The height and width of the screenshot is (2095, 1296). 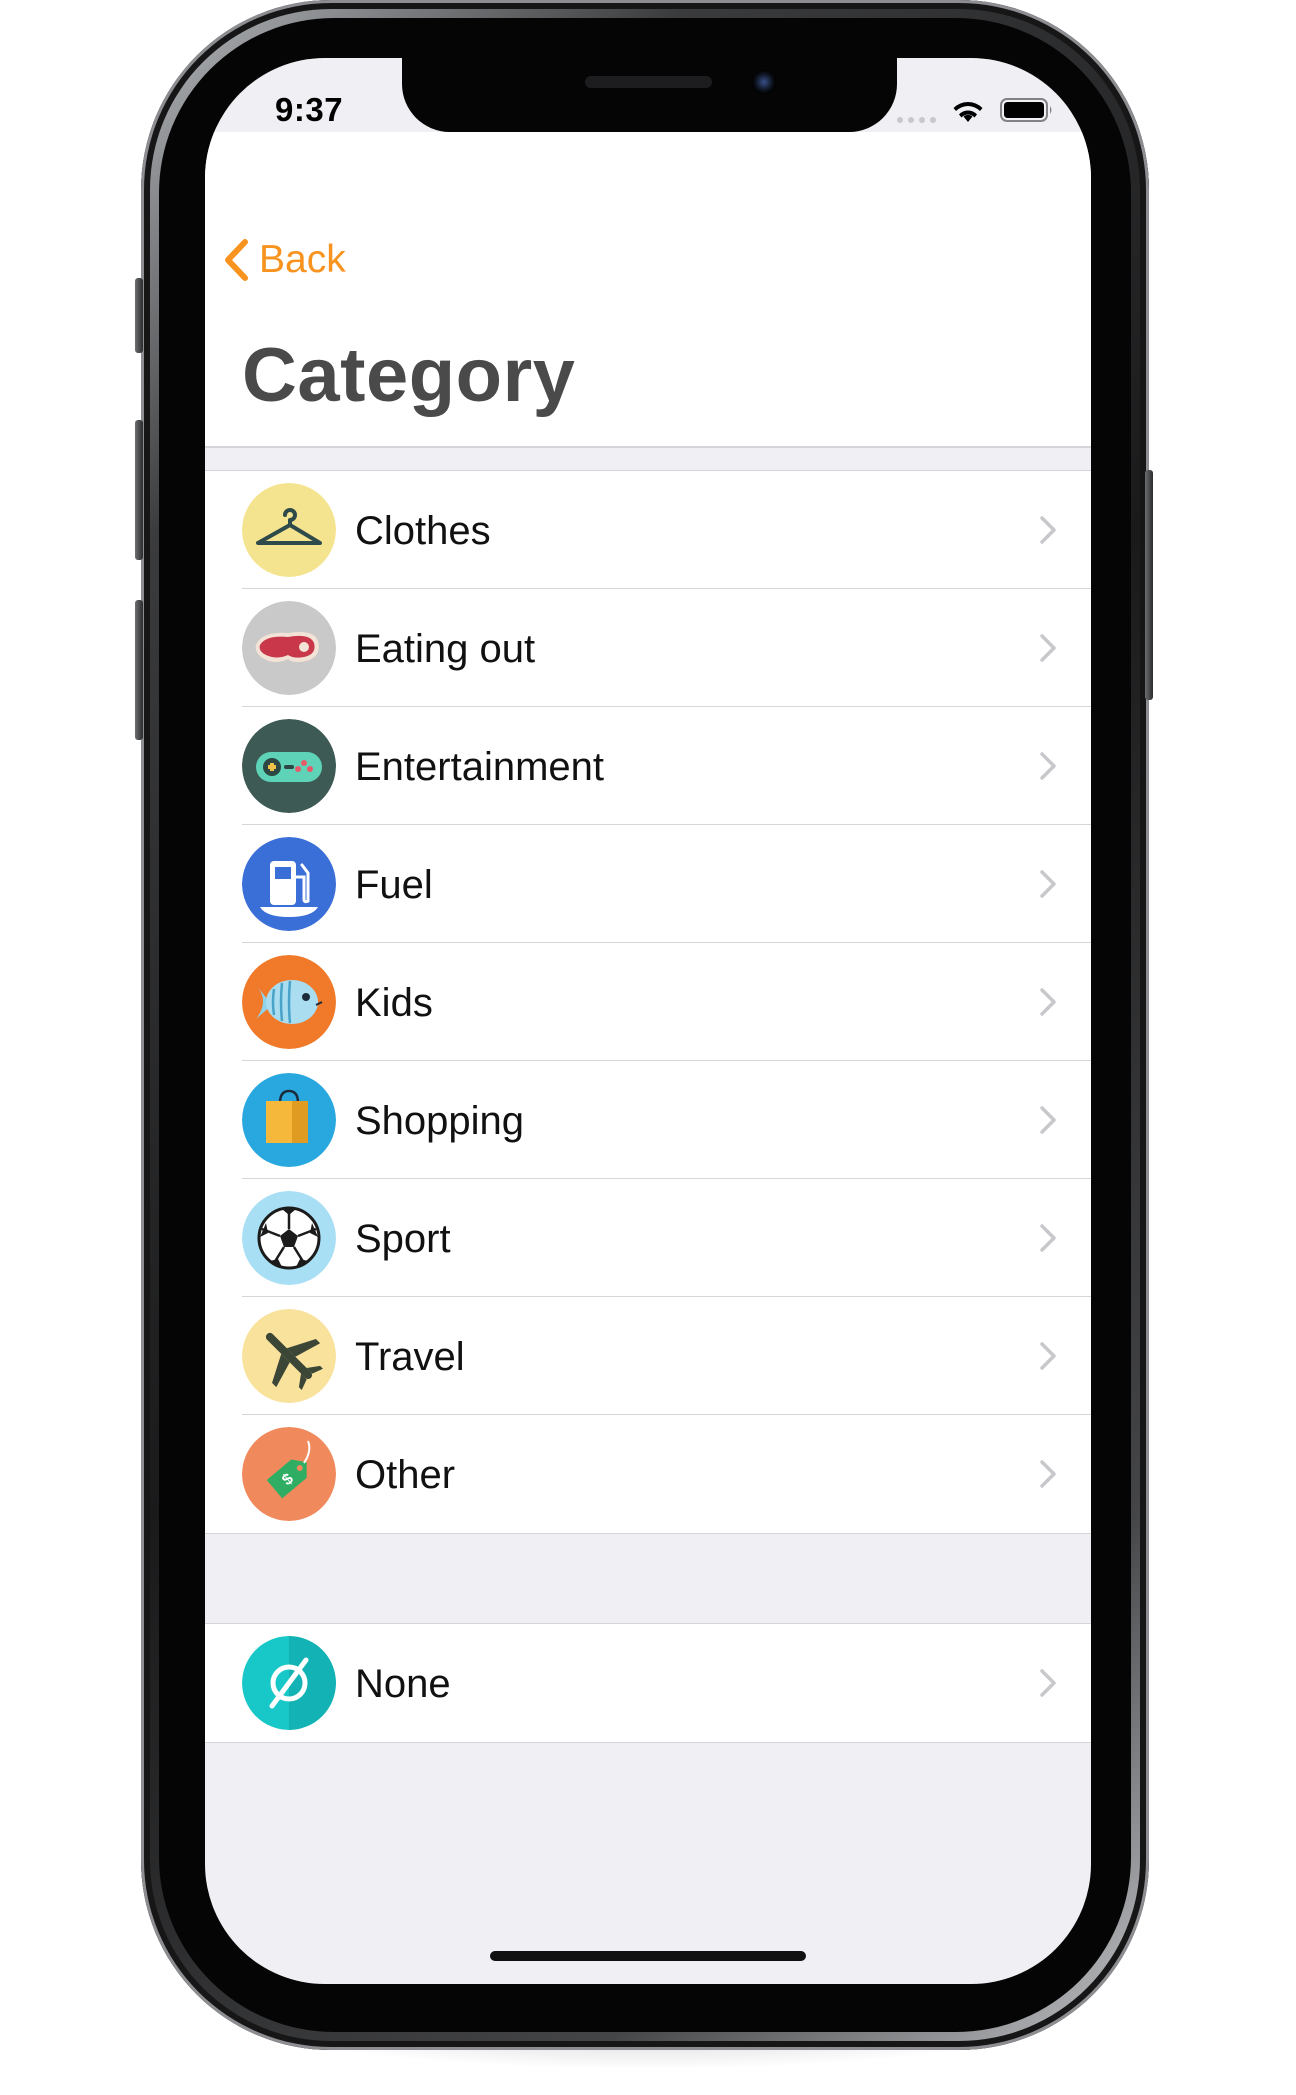 What do you see at coordinates (289, 1474) in the screenshot?
I see `price-tag-icon: $` at bounding box center [289, 1474].